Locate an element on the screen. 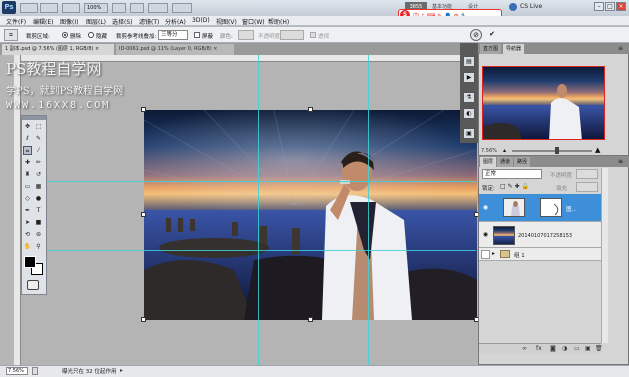  link-icon: ∞ is located at coordinates (524, 348).